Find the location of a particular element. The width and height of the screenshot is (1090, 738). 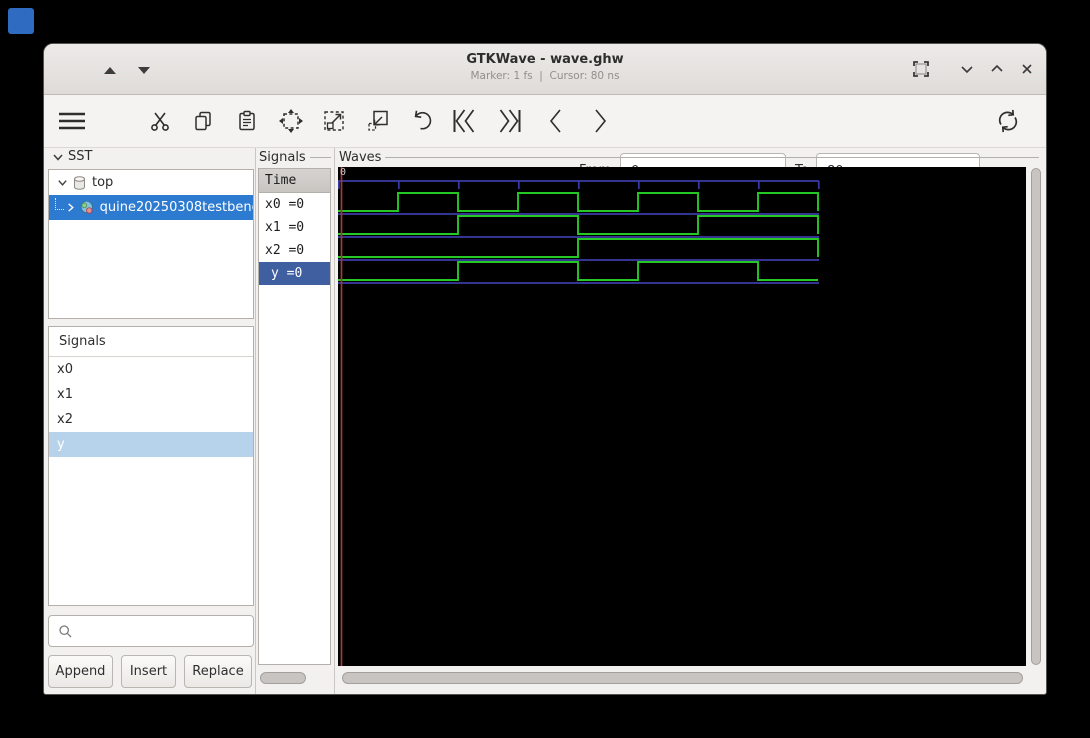

paste-button is located at coordinates (247, 121).